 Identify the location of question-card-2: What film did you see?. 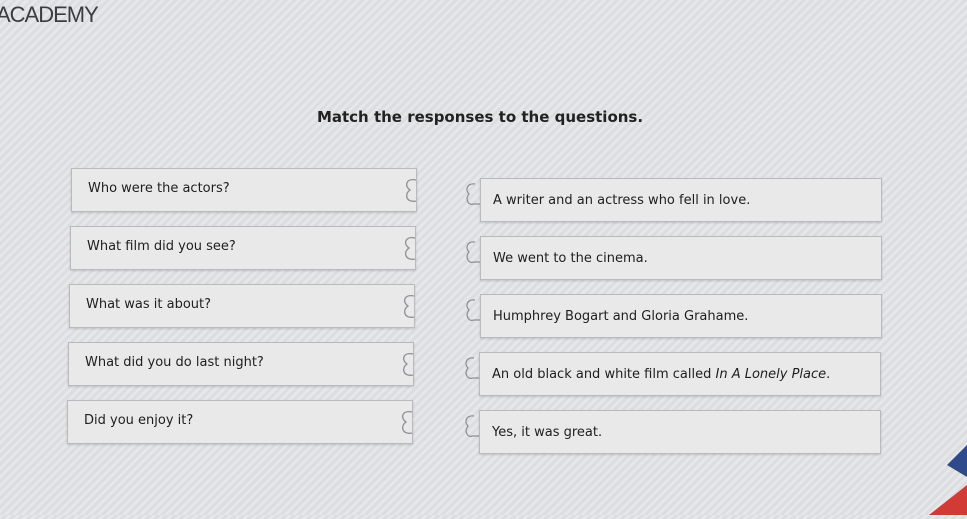
(243, 248).